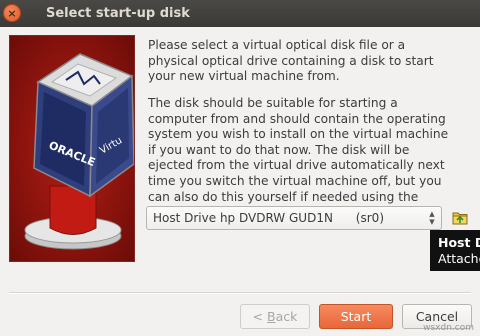 This screenshot has height=336, width=480. I want to click on close-icon: ×, so click(12, 13).